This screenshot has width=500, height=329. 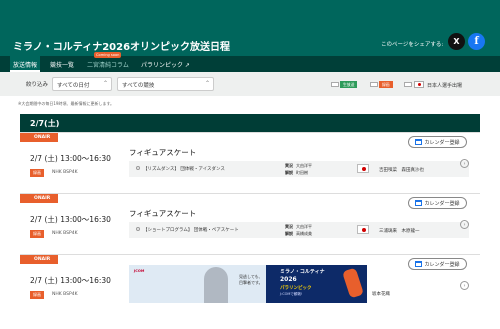 What do you see at coordinates (37, 85) in the screenshot?
I see `filter-label: 絞り込み` at bounding box center [37, 85].